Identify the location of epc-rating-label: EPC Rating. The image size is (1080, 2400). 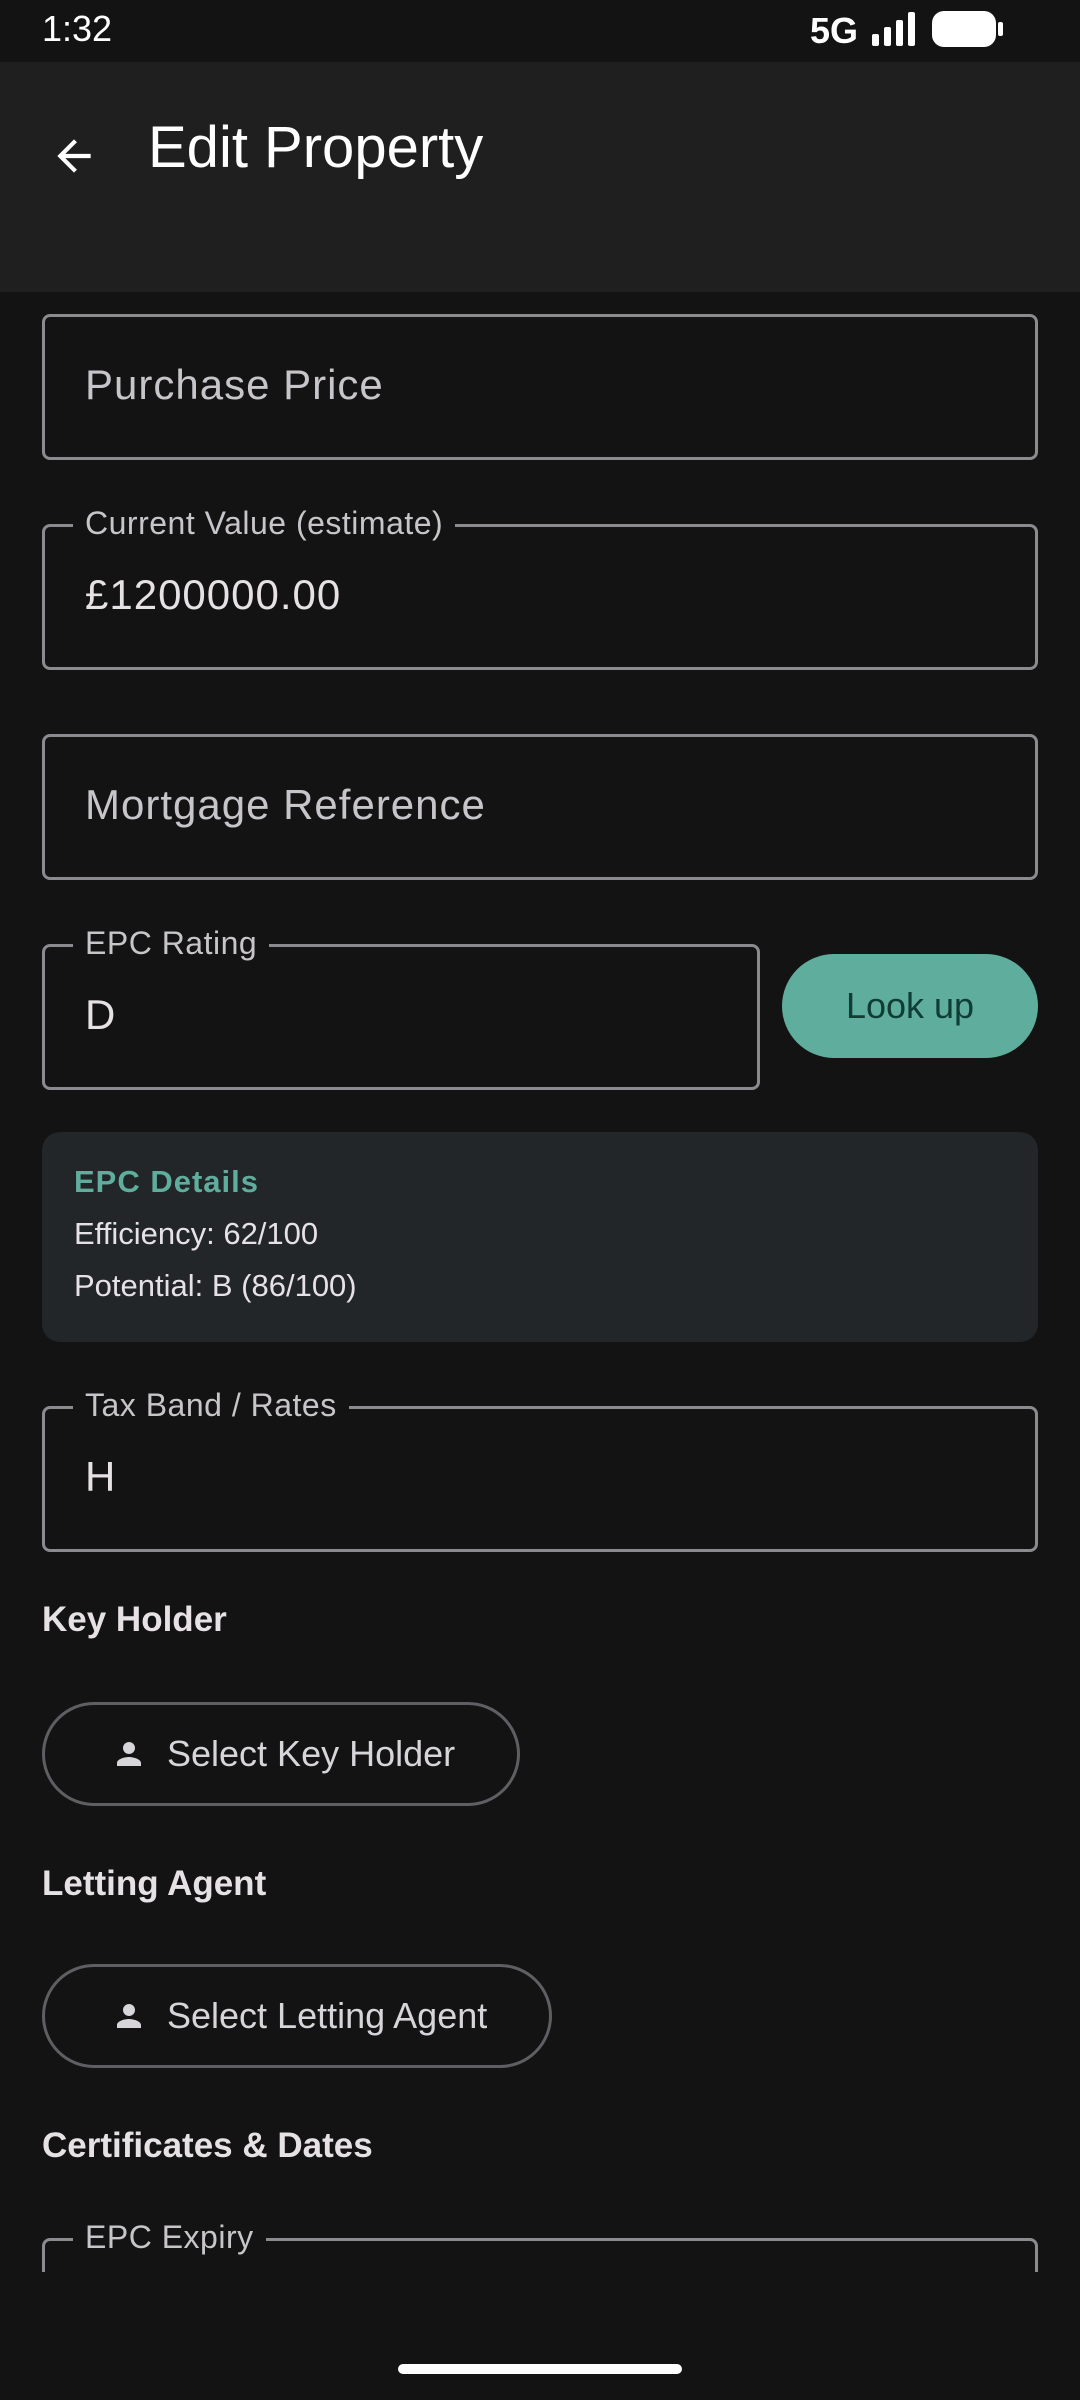
(171, 943).